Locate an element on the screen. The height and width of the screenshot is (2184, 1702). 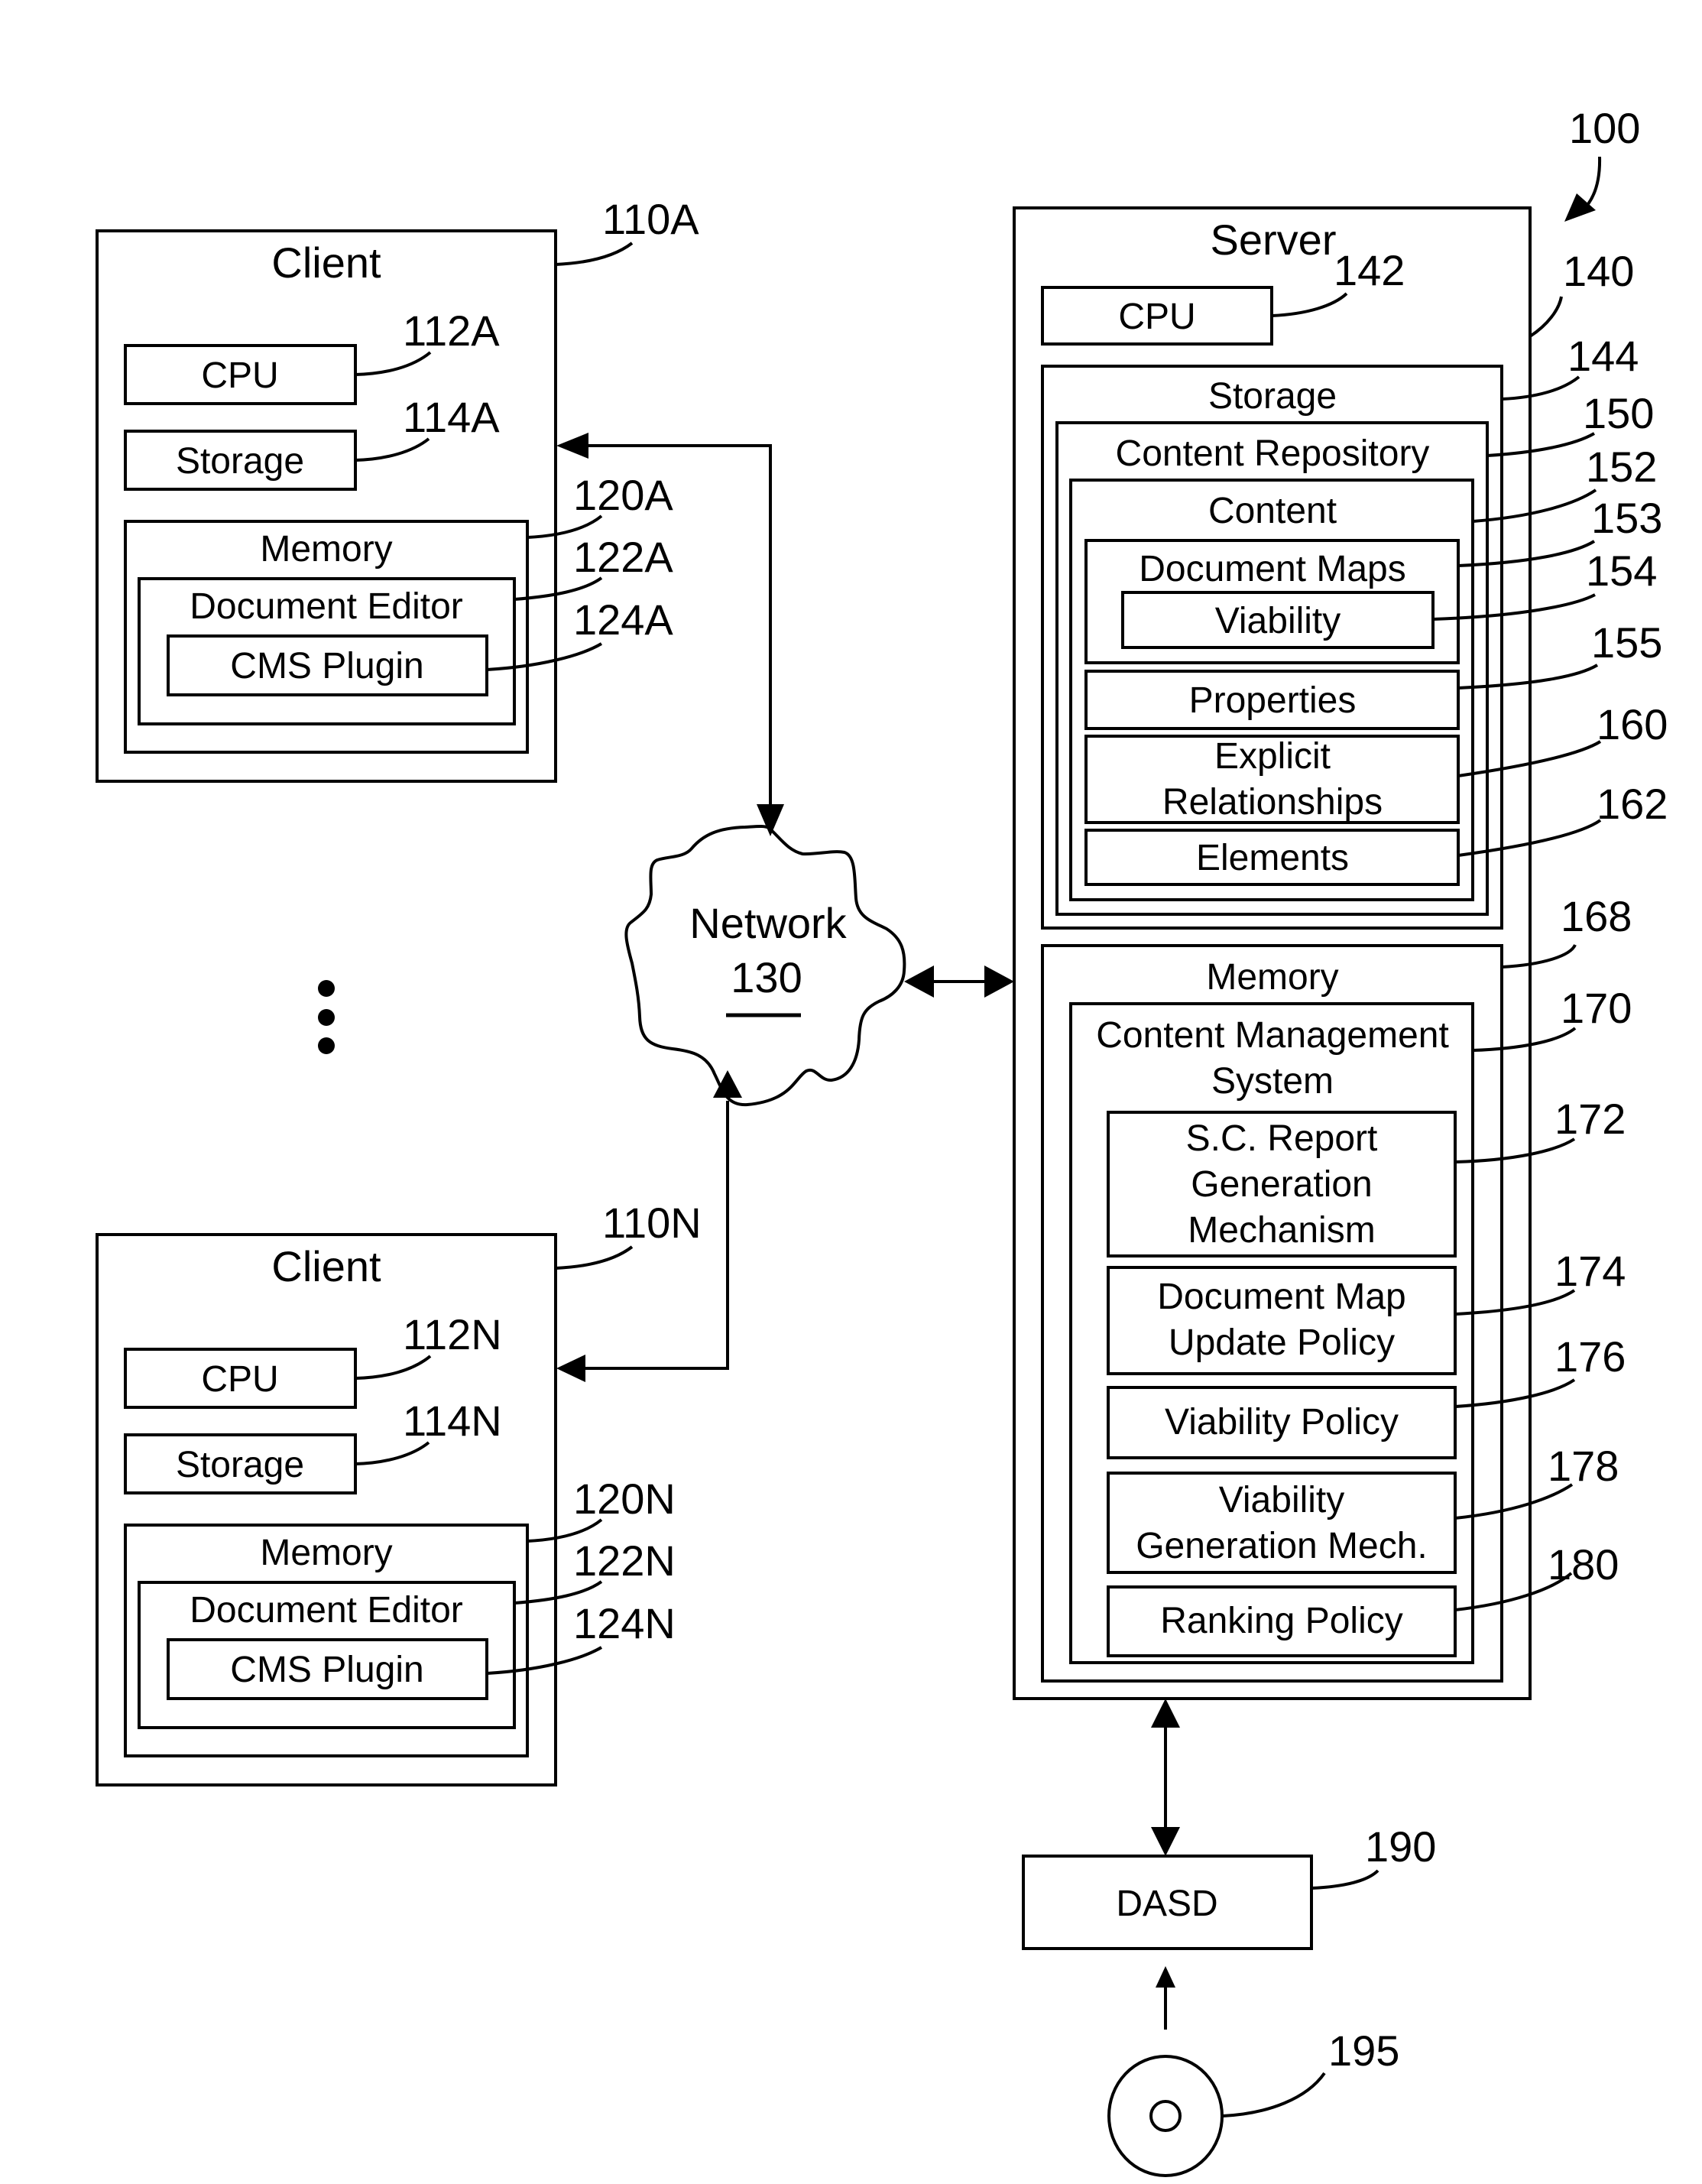
arrowhead-network-side is located at coordinates (919, 981).